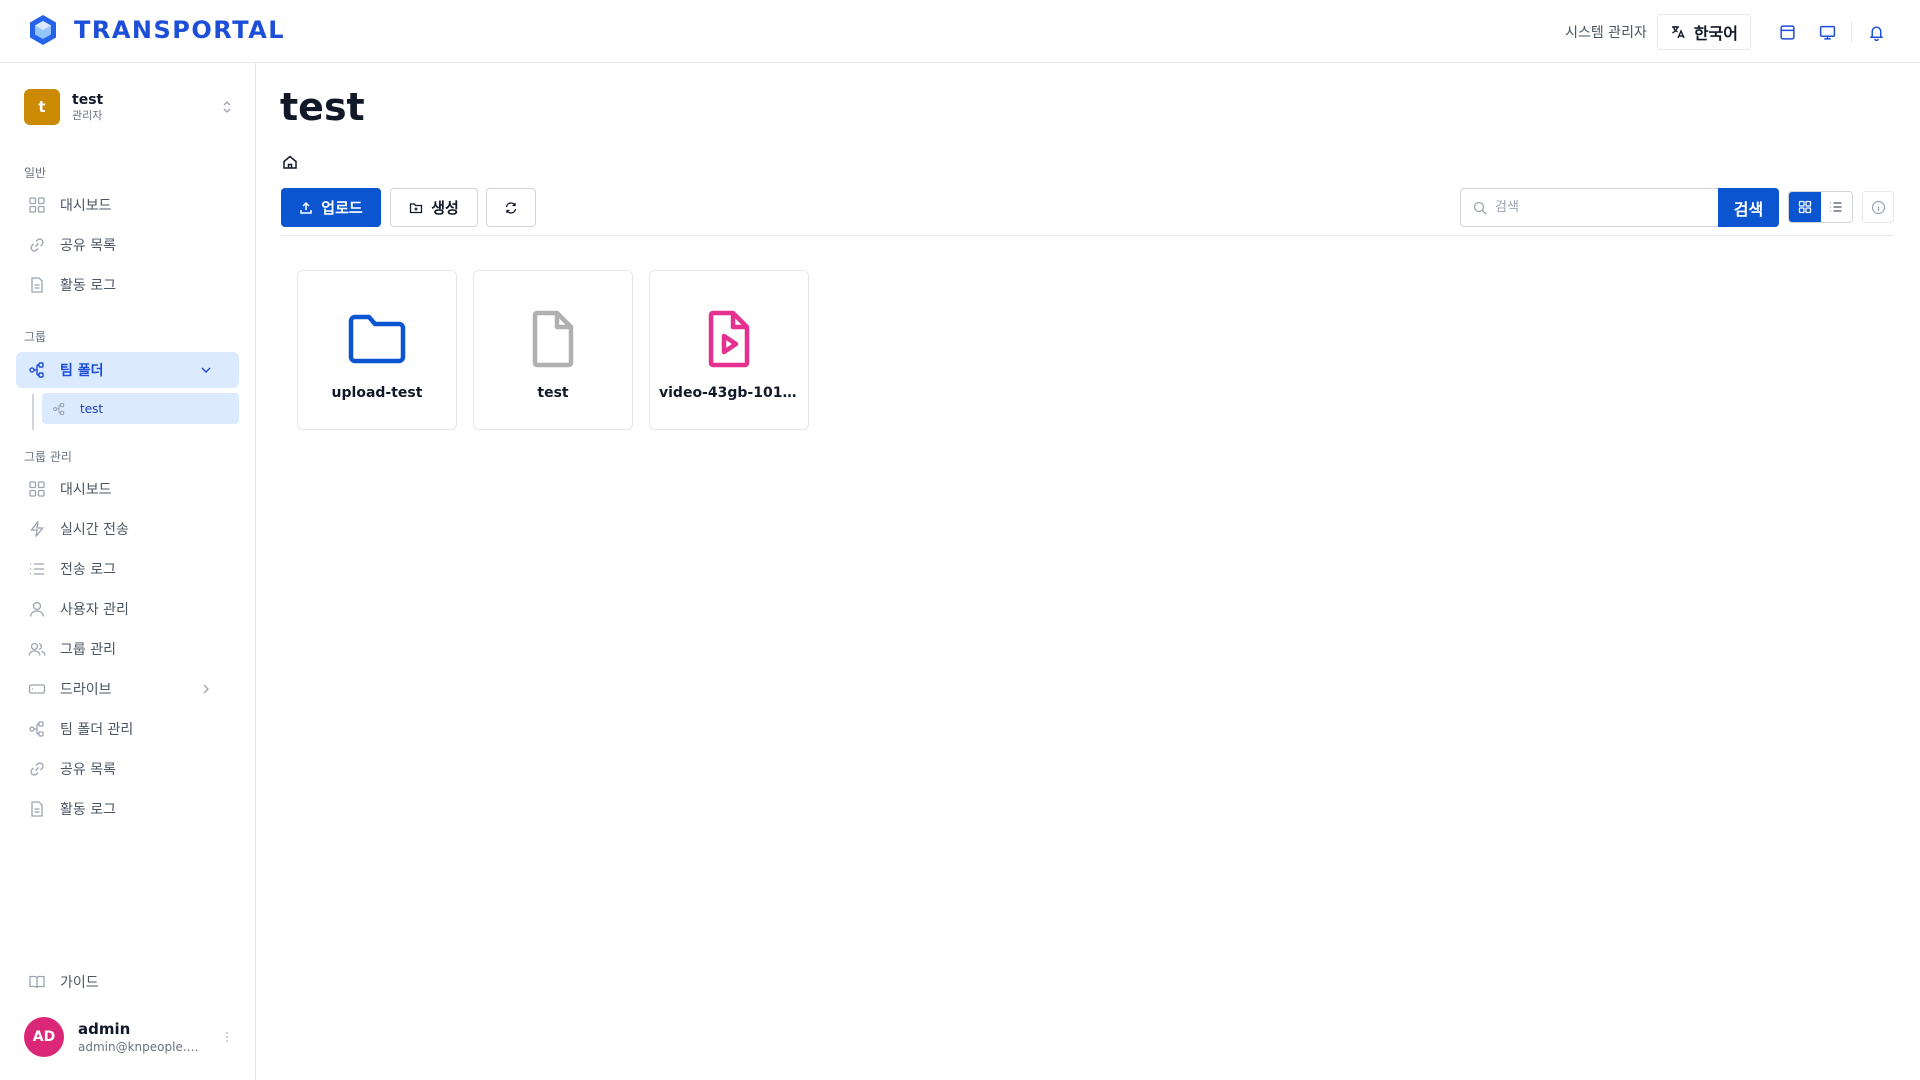 The image size is (1920, 1080). What do you see at coordinates (37, 982) in the screenshot?
I see `book-icon` at bounding box center [37, 982].